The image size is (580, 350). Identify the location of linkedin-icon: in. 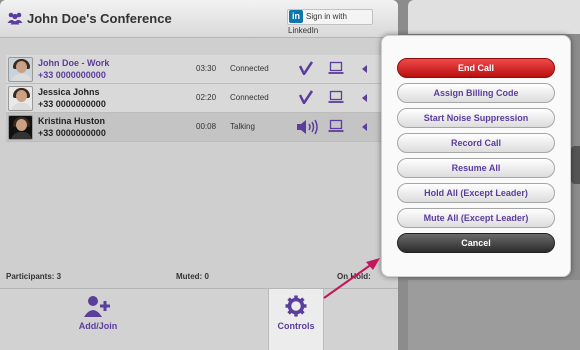
(296, 16).